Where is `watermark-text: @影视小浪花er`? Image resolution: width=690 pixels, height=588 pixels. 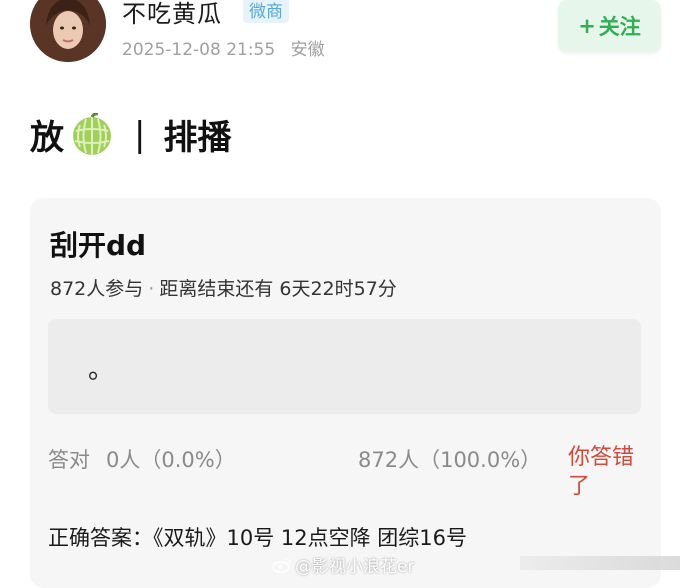 watermark-text: @影视小浪花er is located at coordinates (355, 567).